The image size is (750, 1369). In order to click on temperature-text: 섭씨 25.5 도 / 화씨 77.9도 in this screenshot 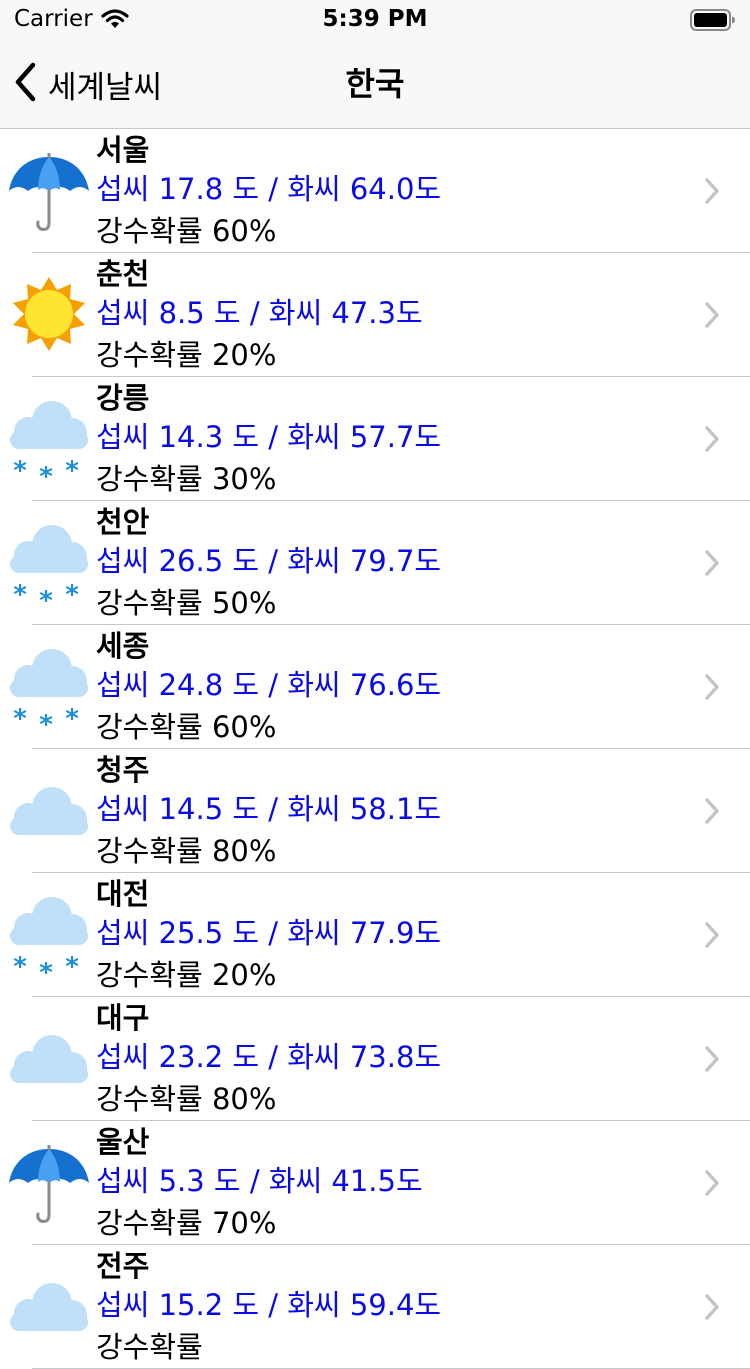, I will do `click(269, 933)`.